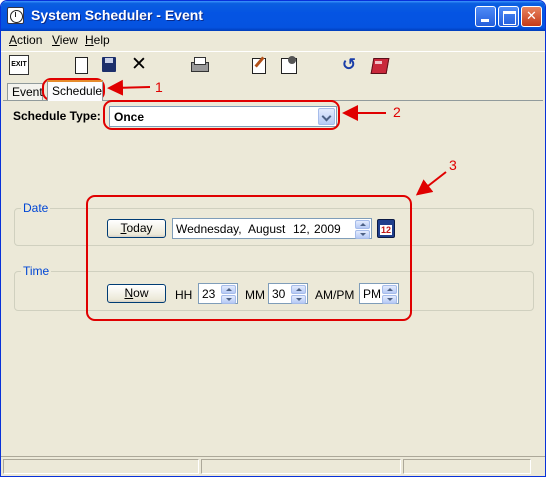 The image size is (546, 477). I want to click on date-day: 12,, so click(301, 229).